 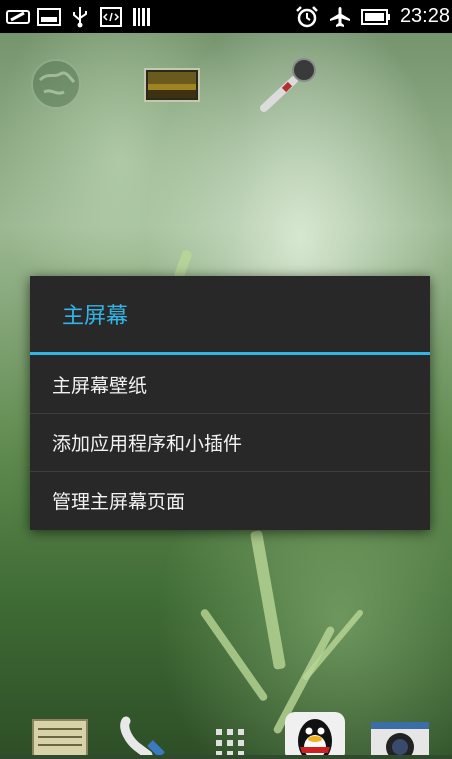 I want to click on camera-icon, so click(x=400, y=740).